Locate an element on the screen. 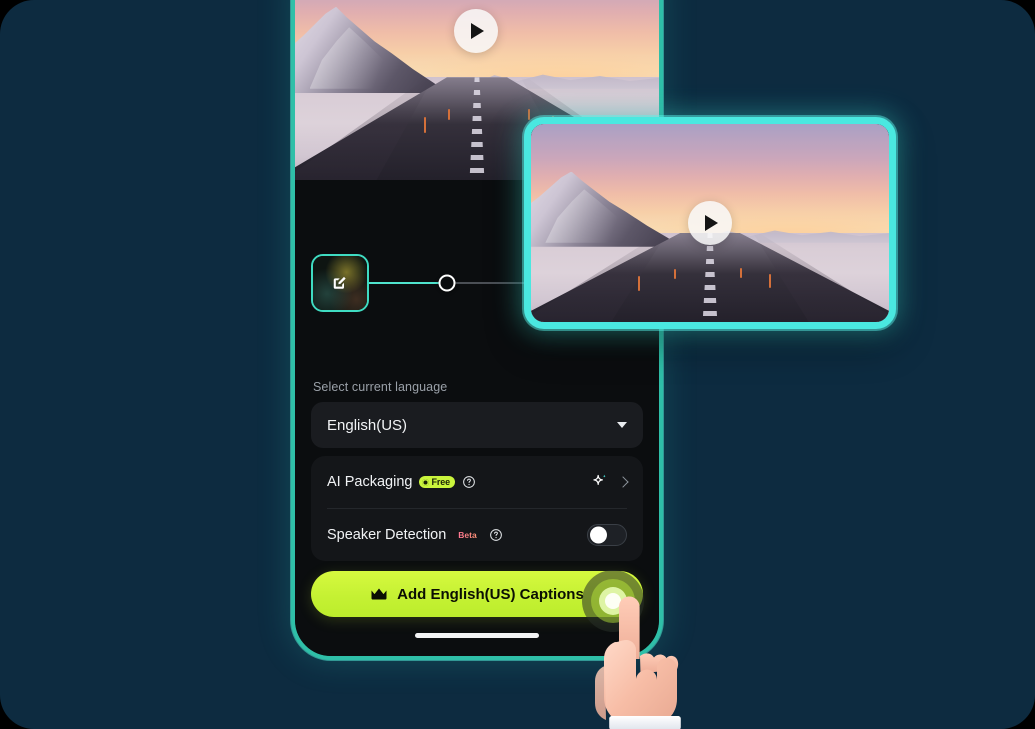  chevron-down-icon is located at coordinates (622, 425).